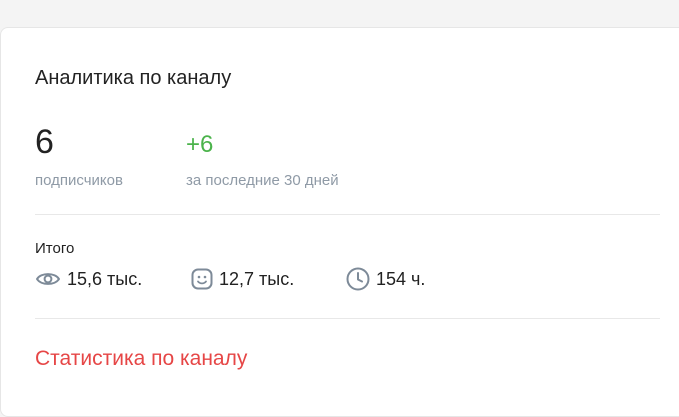 This screenshot has height=417, width=679. What do you see at coordinates (202, 279) in the screenshot?
I see `smiley-icon` at bounding box center [202, 279].